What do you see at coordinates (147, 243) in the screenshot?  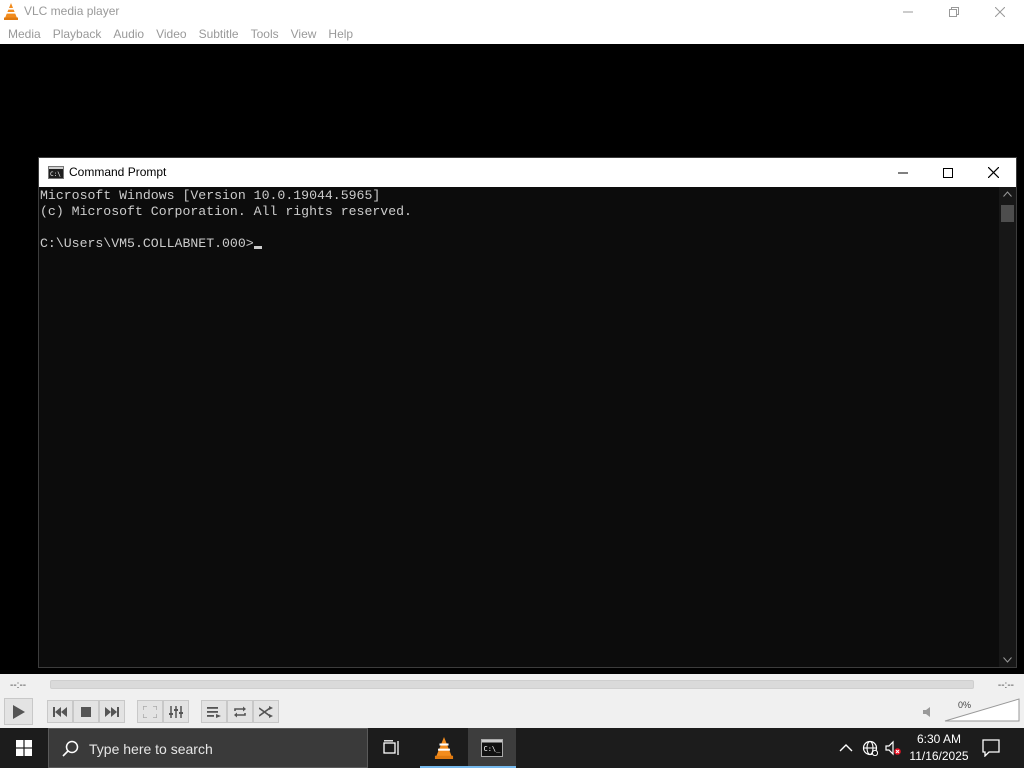 I see `prompt-text: C:\Users\VM5.COLLABNET.000>` at bounding box center [147, 243].